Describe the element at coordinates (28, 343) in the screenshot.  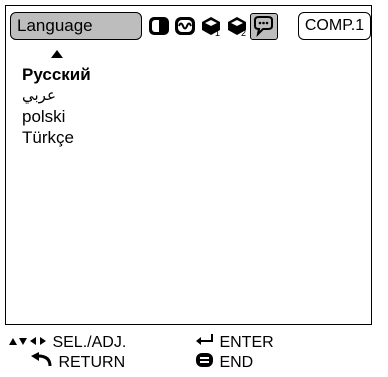
I see `arrow-keys-icon` at that location.